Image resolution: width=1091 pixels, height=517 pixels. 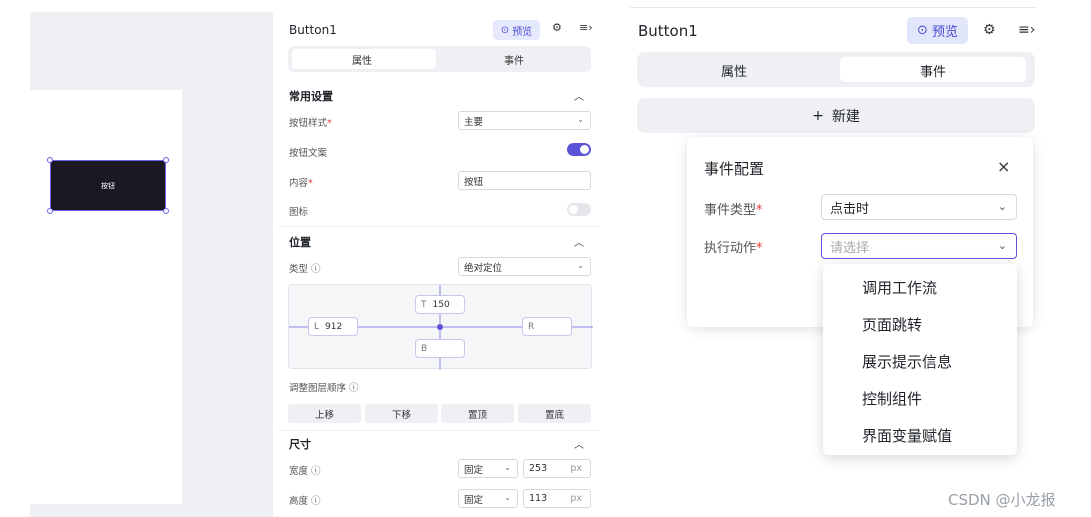 What do you see at coordinates (488, 468) in the screenshot?
I see `width-mode-select: 固定 ⌄` at bounding box center [488, 468].